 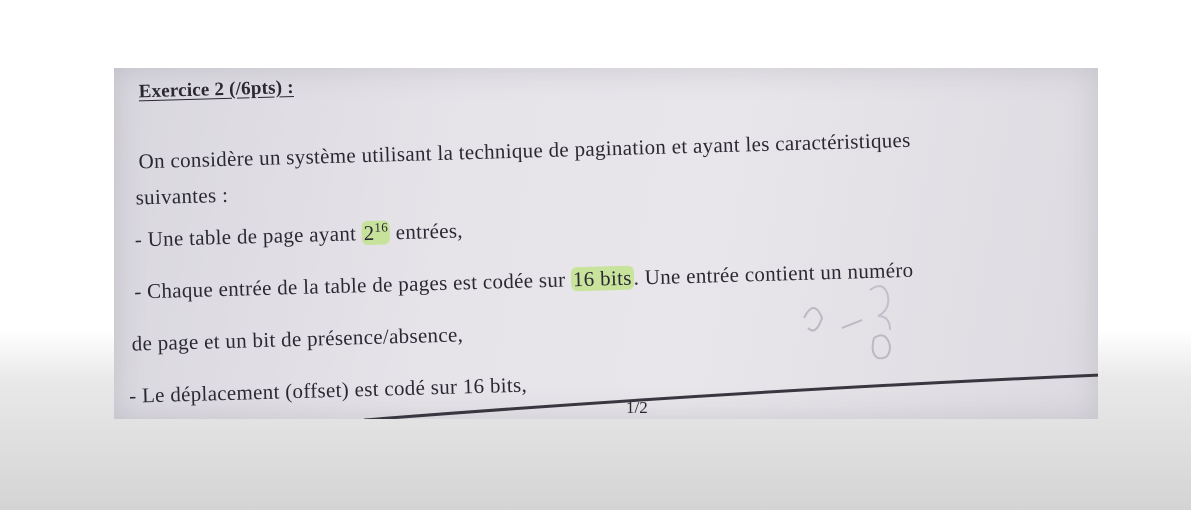 I want to click on entry-bits-highlight: 16 bits, so click(x=602, y=278).